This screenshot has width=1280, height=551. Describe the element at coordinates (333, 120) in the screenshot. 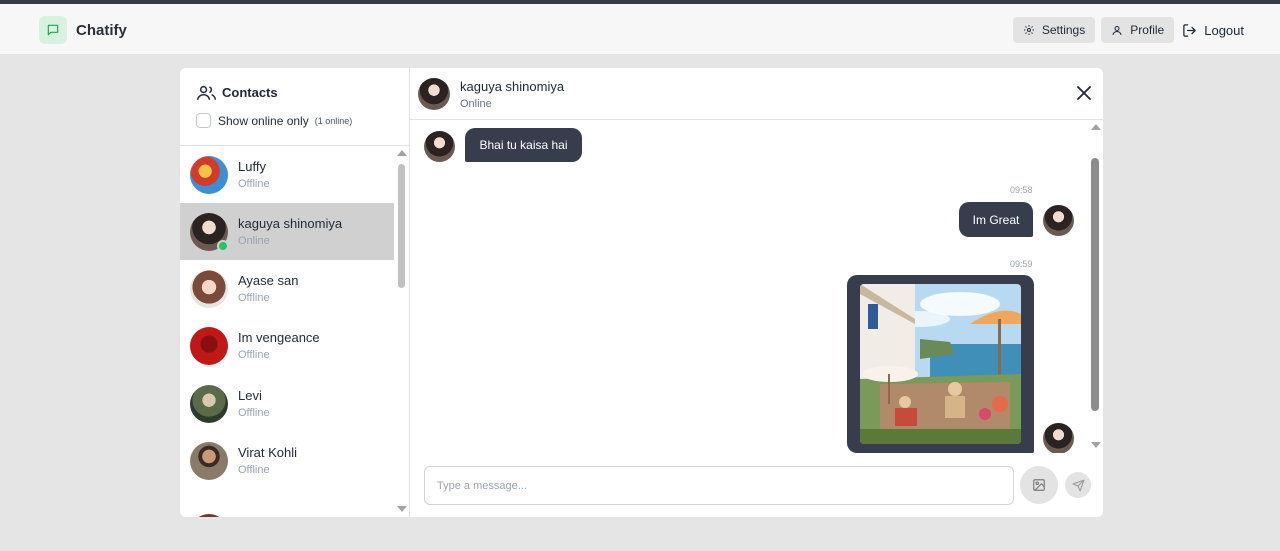

I see `online-count: (1 online)` at that location.